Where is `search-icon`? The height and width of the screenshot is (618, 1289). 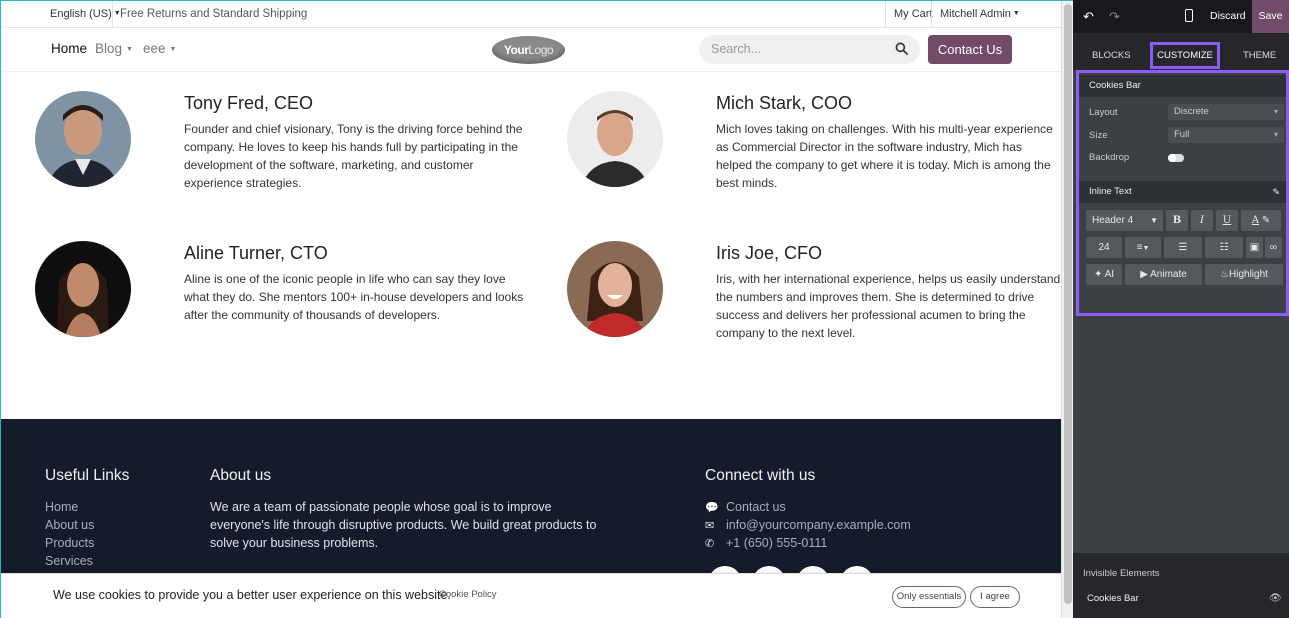
search-icon is located at coordinates (901, 48).